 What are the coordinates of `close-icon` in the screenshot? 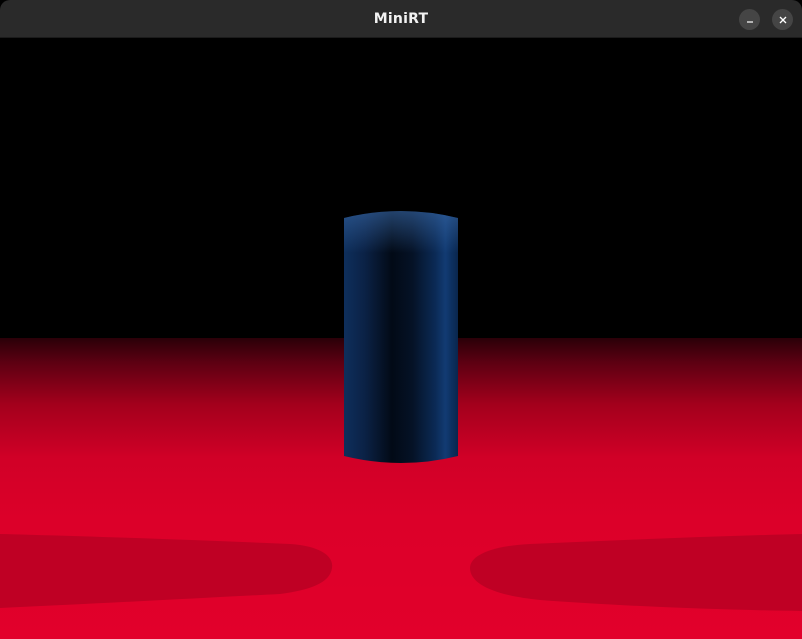 It's located at (783, 20).